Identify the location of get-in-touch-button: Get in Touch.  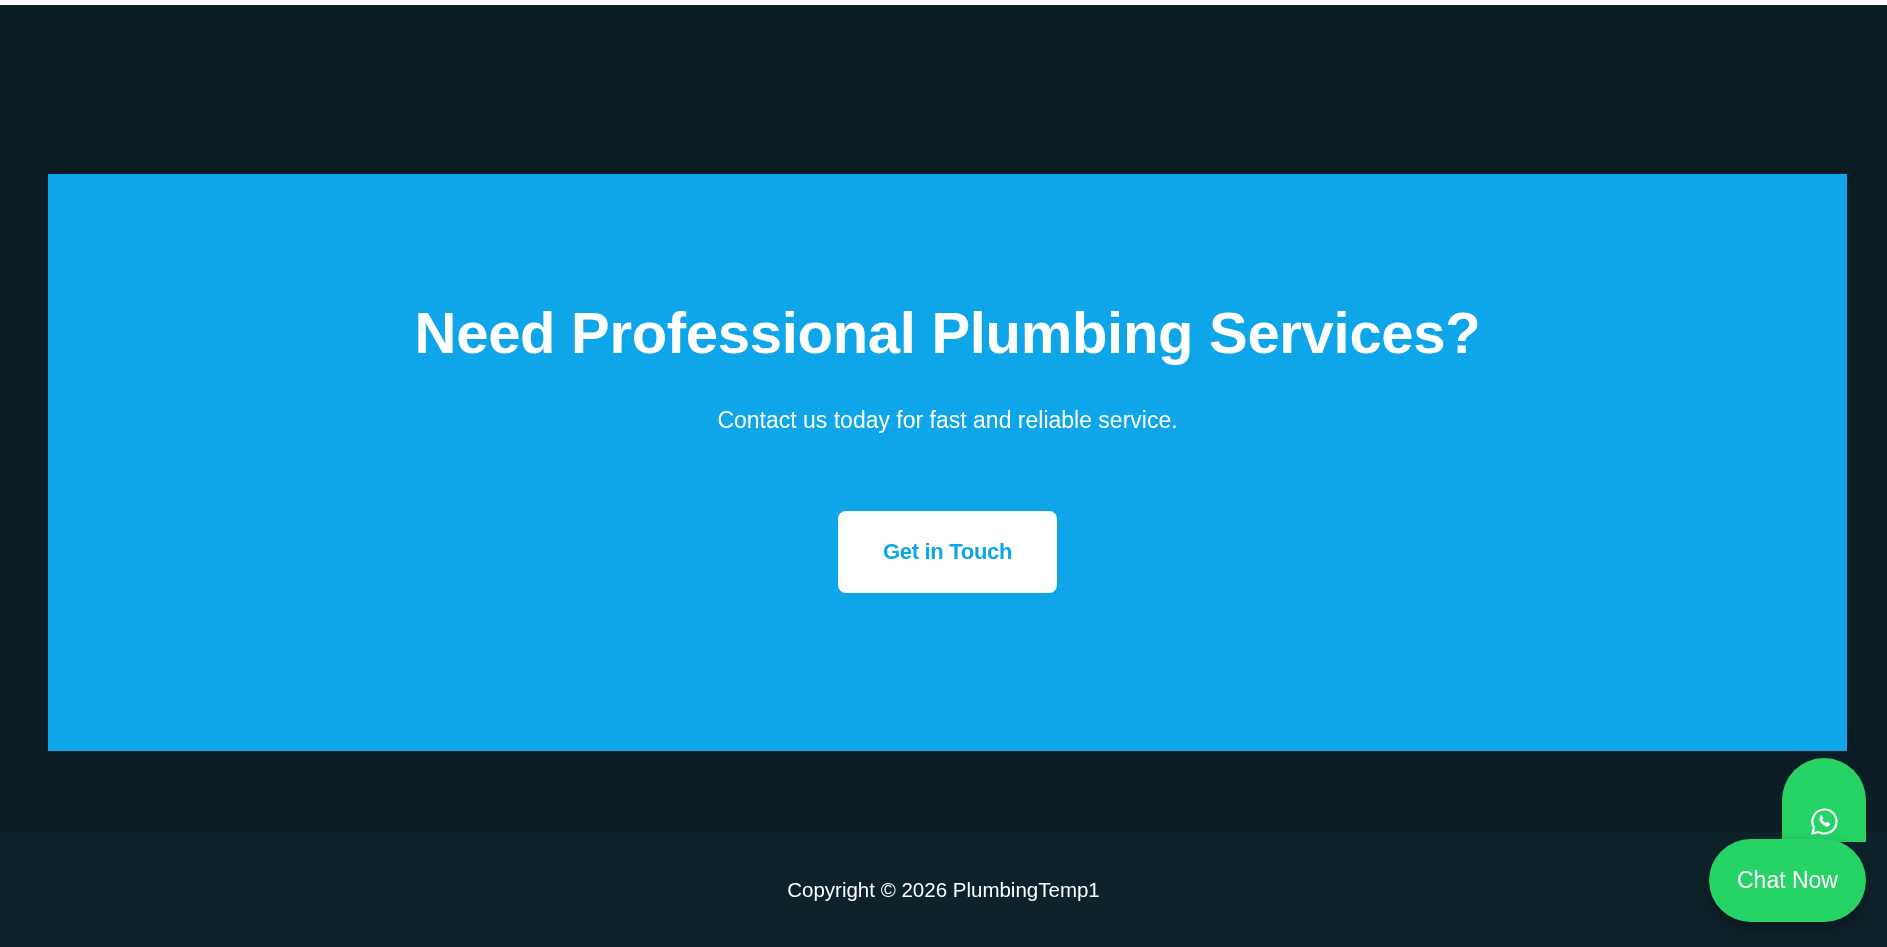
(947, 552).